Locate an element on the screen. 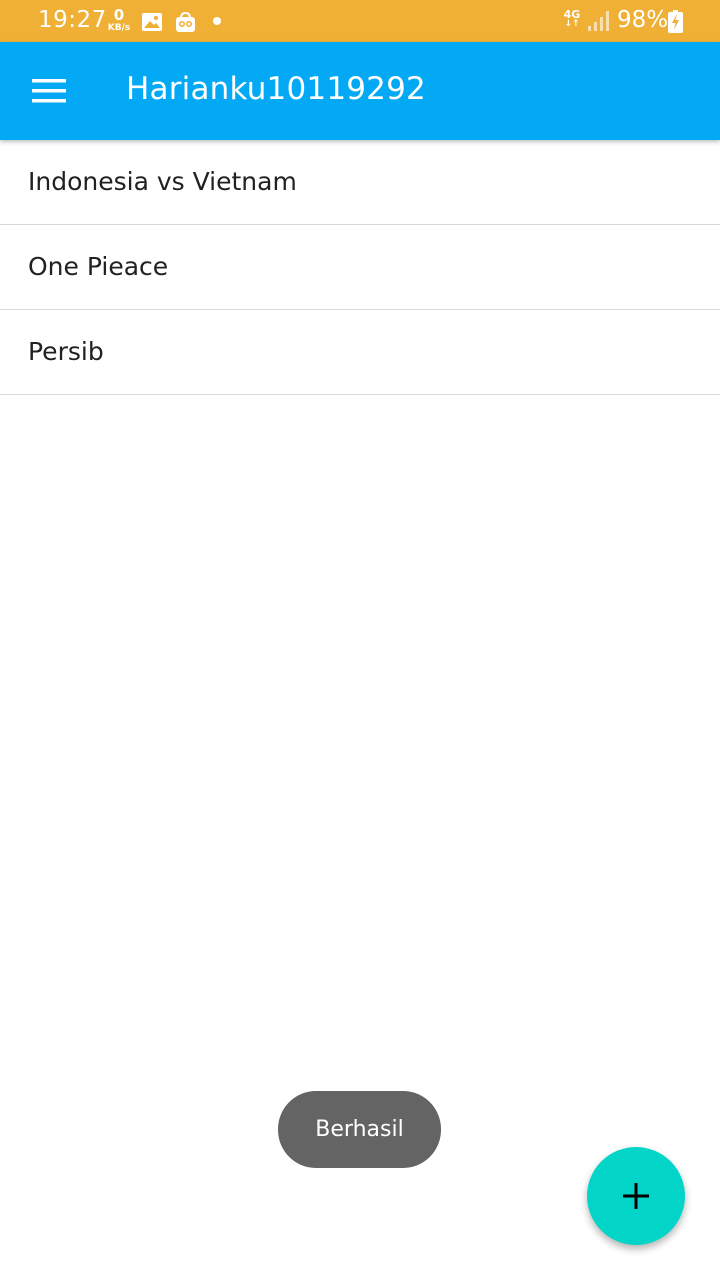 The width and height of the screenshot is (720, 1280). plus-icon is located at coordinates (636, 1196).